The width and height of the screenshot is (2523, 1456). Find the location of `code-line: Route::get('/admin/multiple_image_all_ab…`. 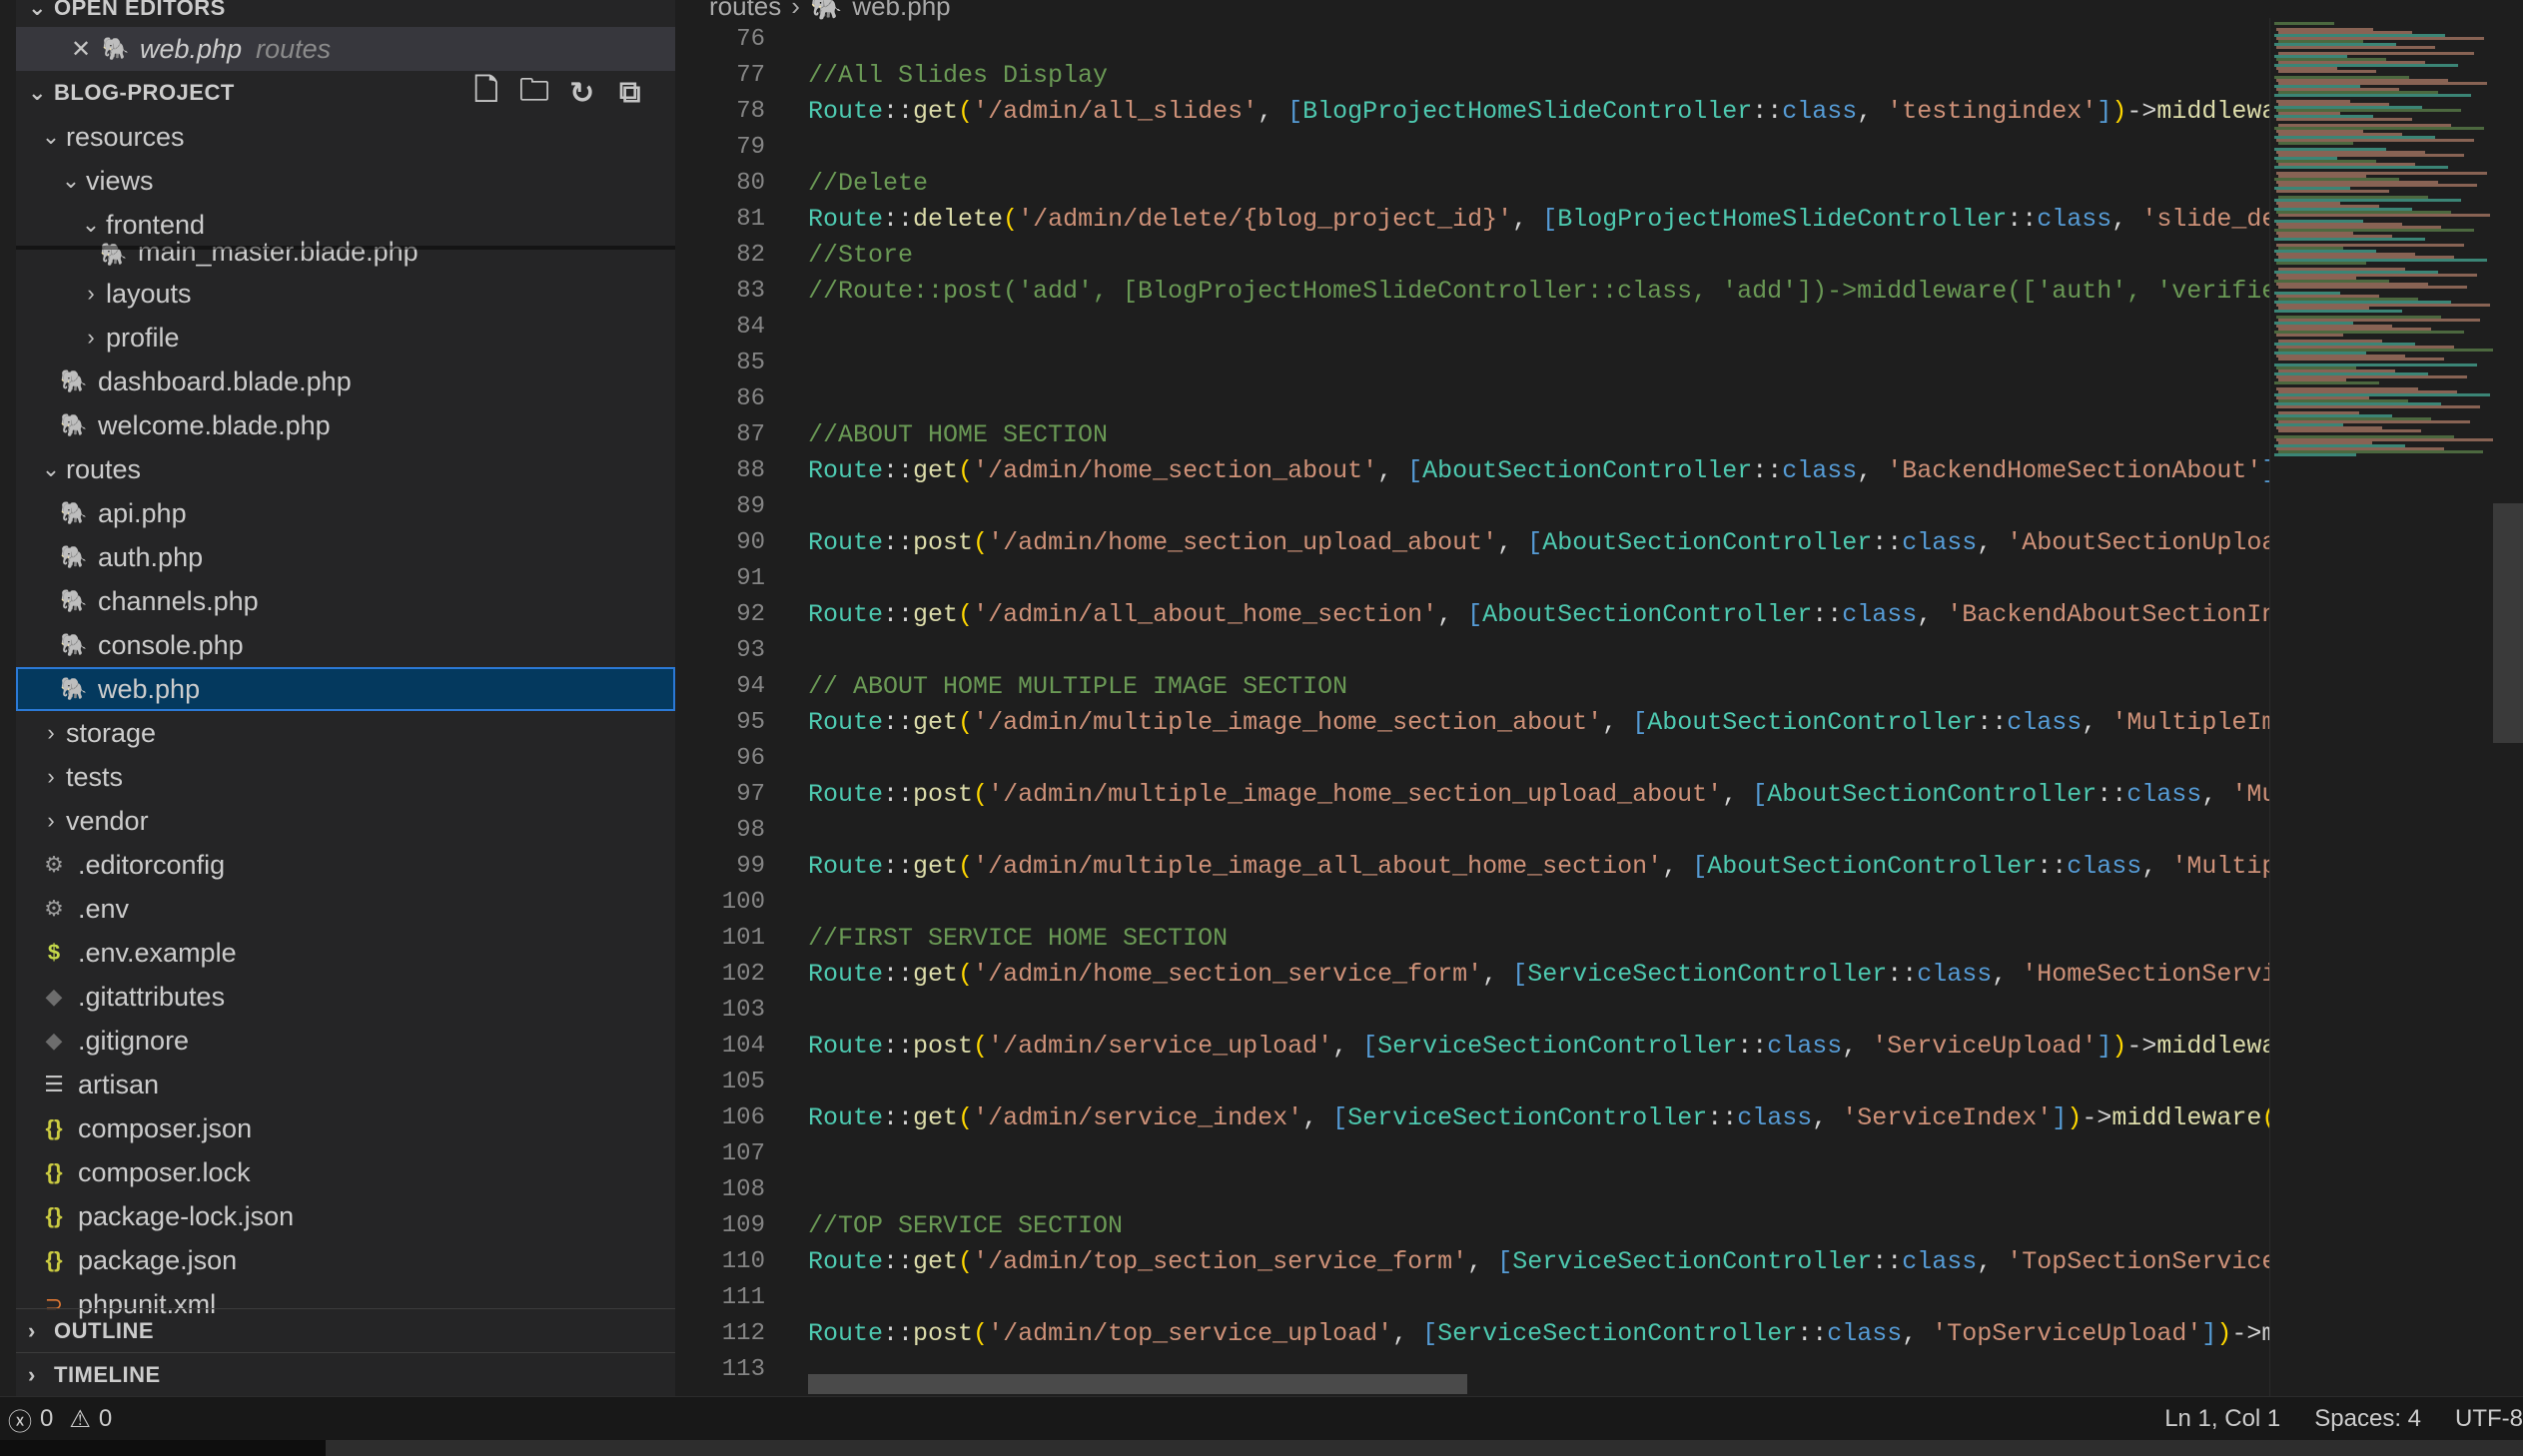

code-line: Route::get('/admin/multiple_image_all_ab… is located at coordinates (1538, 867).